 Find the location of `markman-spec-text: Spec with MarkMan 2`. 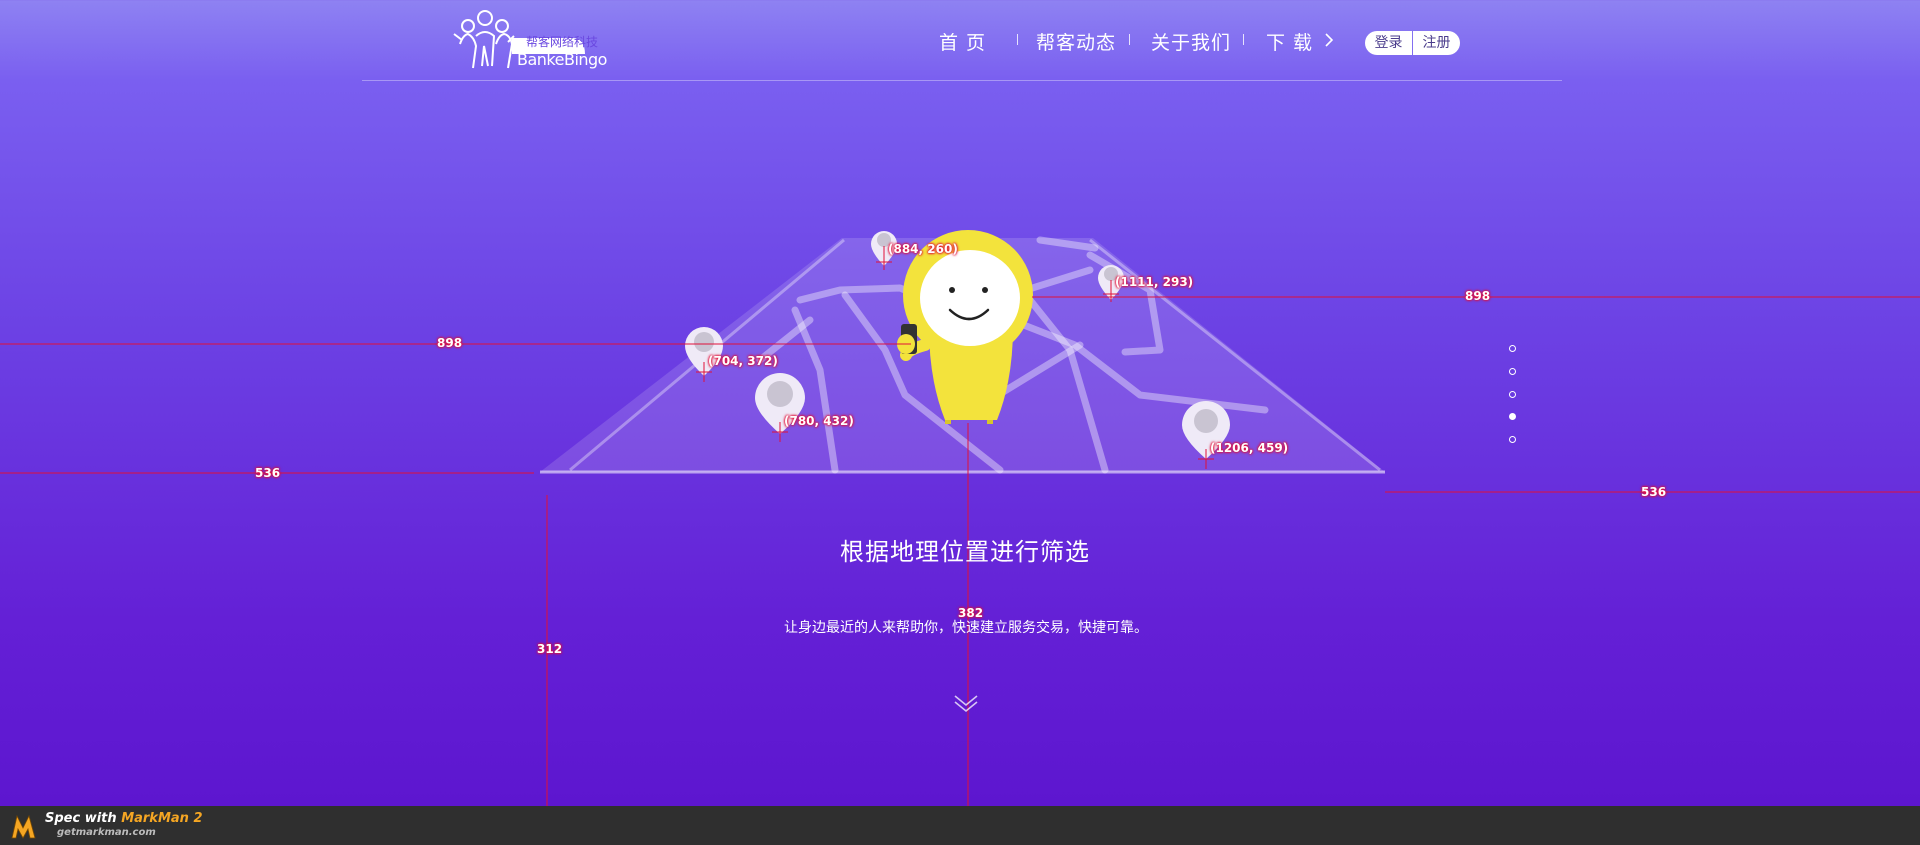

markman-spec-text: Spec with MarkMan 2 is located at coordinates (124, 818).